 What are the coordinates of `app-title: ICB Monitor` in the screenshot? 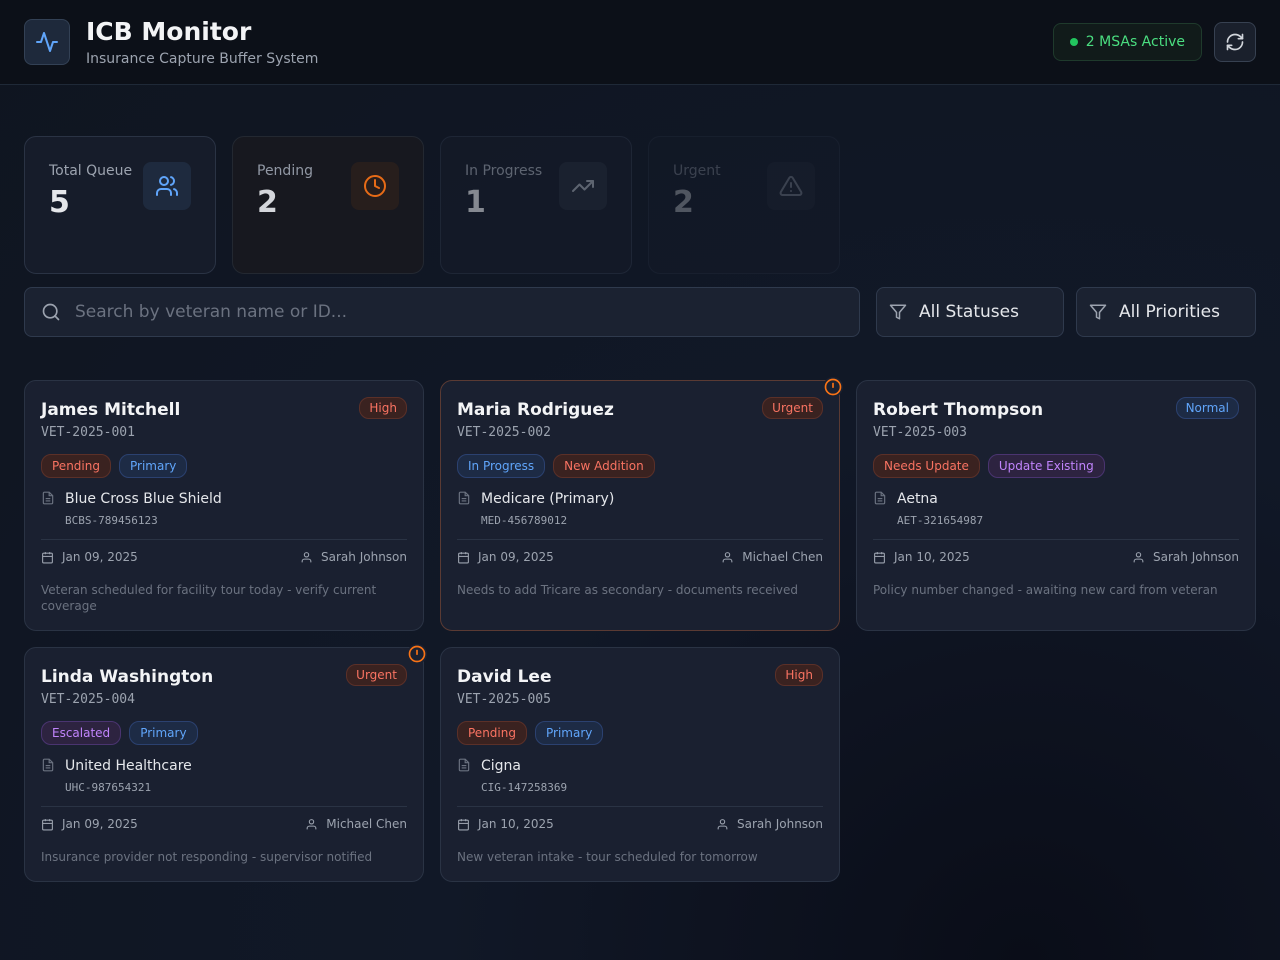 It's located at (169, 31).